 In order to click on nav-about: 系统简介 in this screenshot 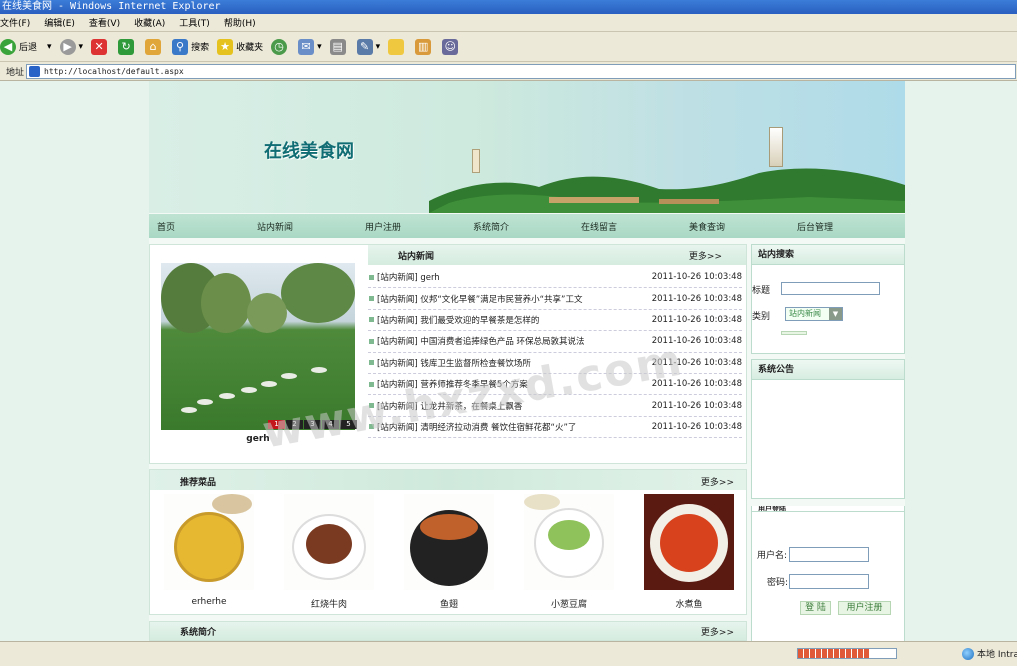, I will do `click(491, 226)`.